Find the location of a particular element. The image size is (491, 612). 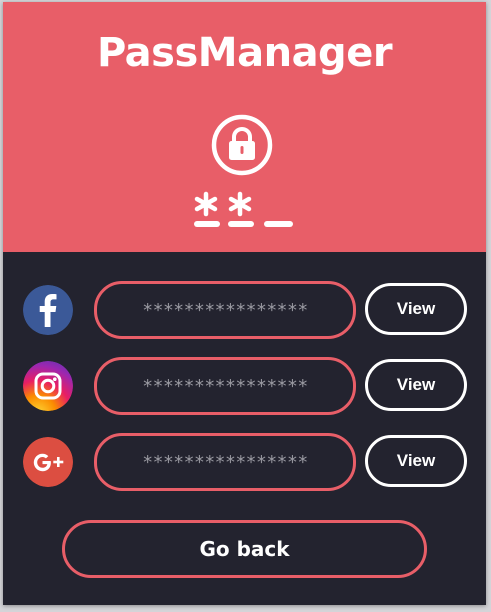

account-row-google-plus: **************** View is located at coordinates (244, 462).